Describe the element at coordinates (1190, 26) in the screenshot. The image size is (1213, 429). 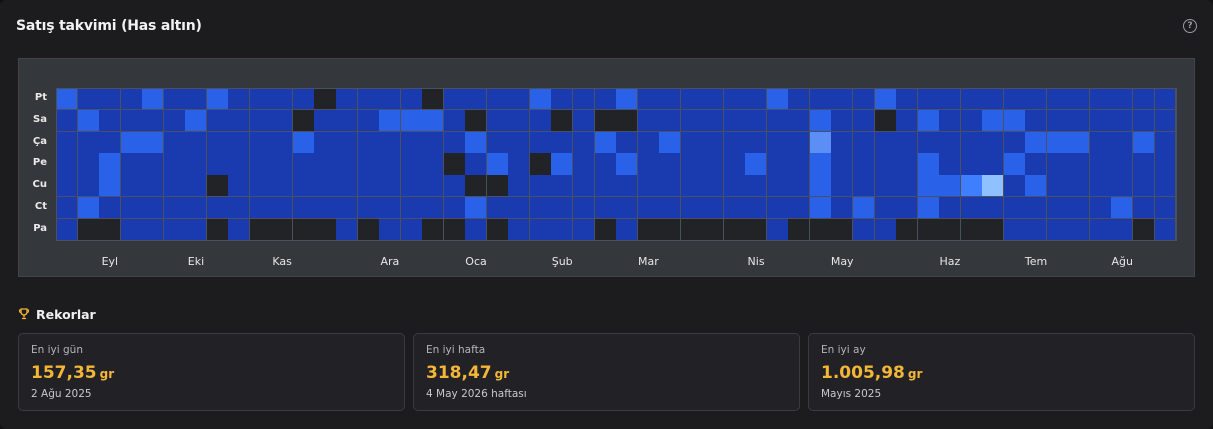
I see `help-icon: ?` at that location.